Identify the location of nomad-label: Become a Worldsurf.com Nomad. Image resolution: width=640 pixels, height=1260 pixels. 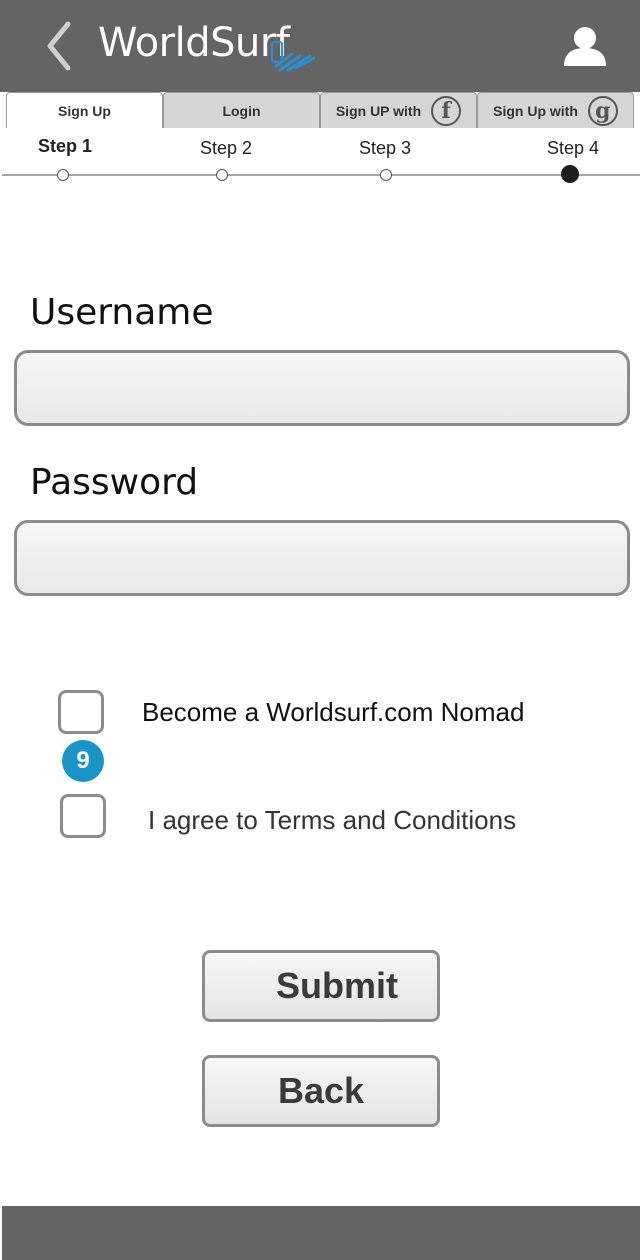
(333, 712).